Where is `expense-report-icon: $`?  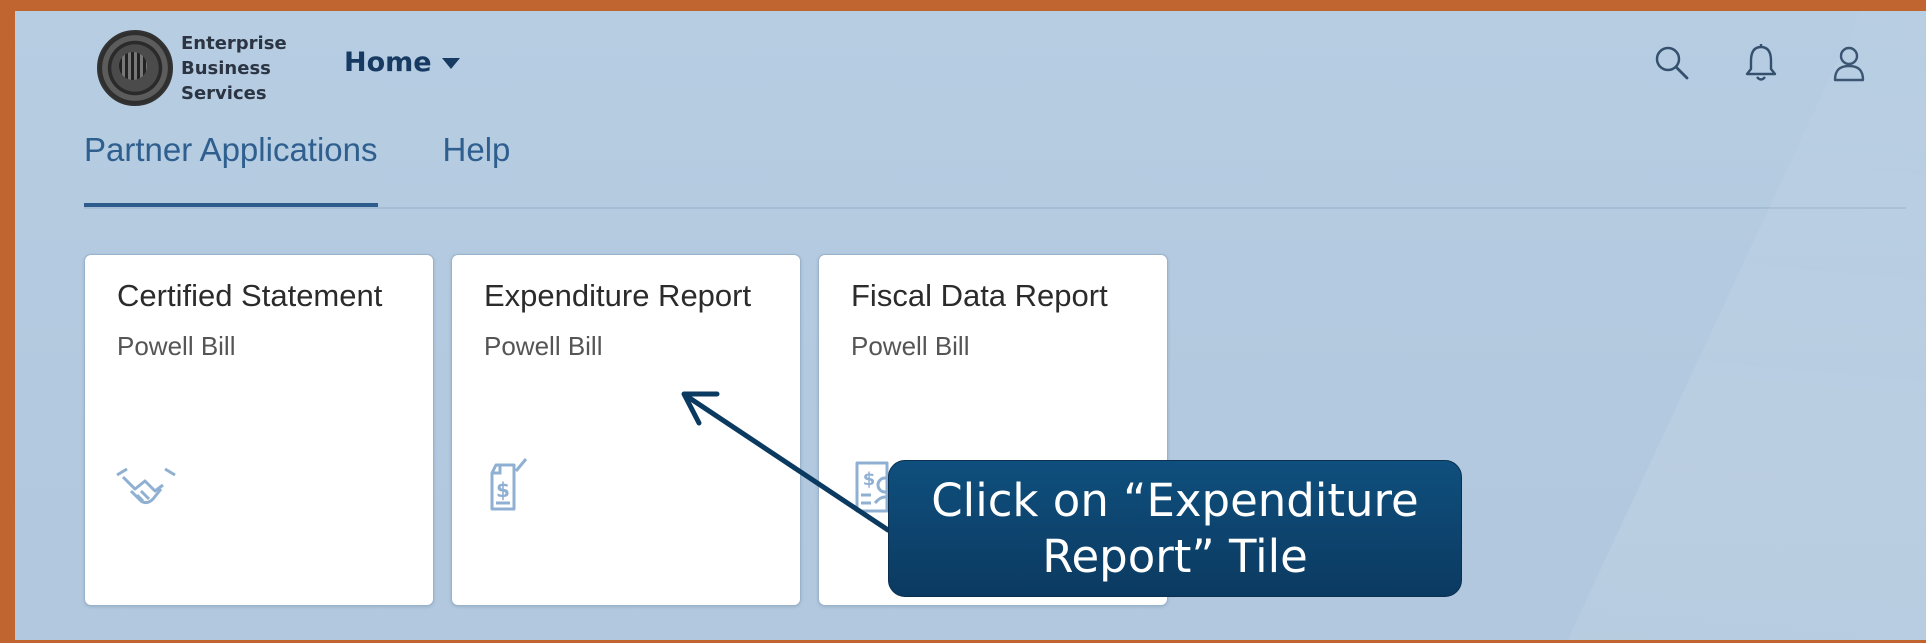 expense-report-icon: $ is located at coordinates (509, 484).